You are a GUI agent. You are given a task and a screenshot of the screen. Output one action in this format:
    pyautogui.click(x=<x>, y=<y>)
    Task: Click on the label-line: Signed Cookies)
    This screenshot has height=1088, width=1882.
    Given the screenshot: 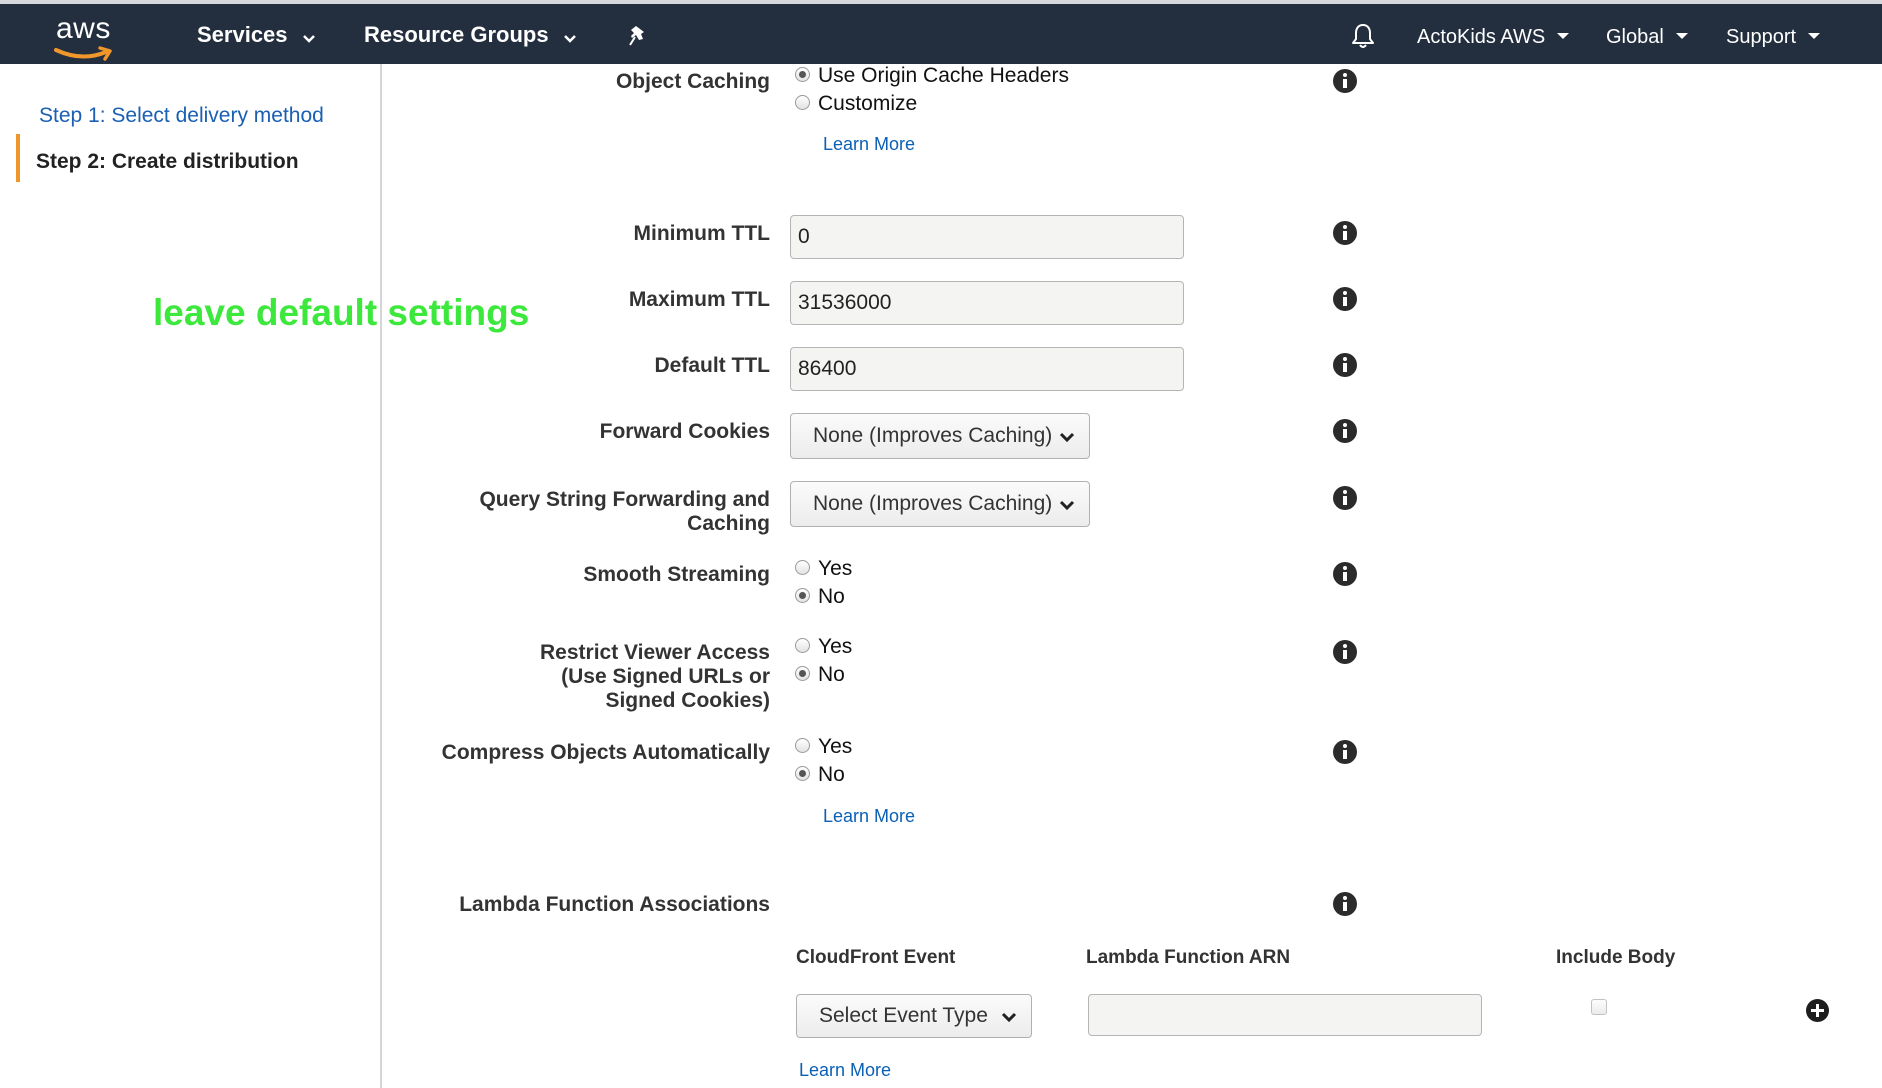 What is the action you would take?
    pyautogui.click(x=687, y=700)
    